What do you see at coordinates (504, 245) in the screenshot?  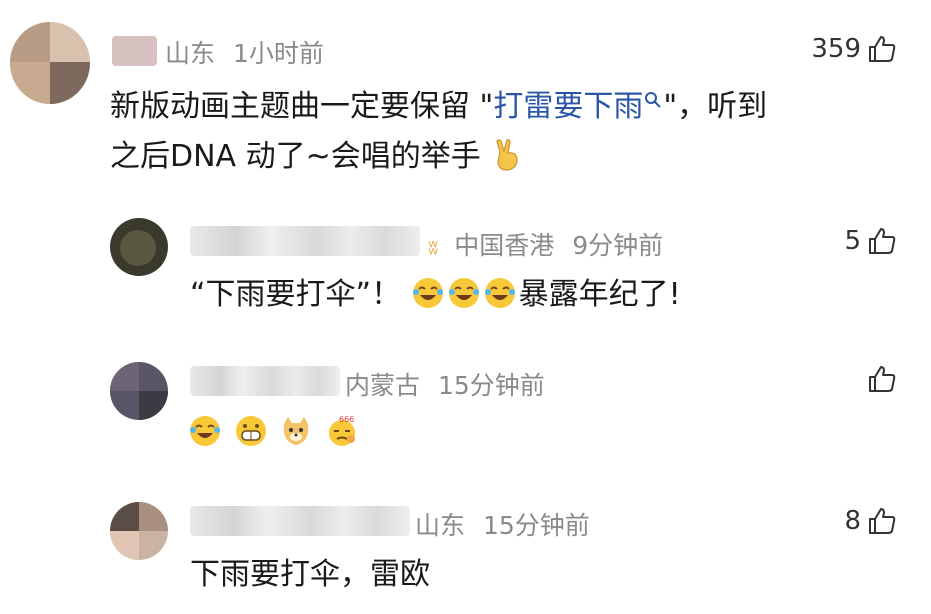 I see `location: 中国香港` at bounding box center [504, 245].